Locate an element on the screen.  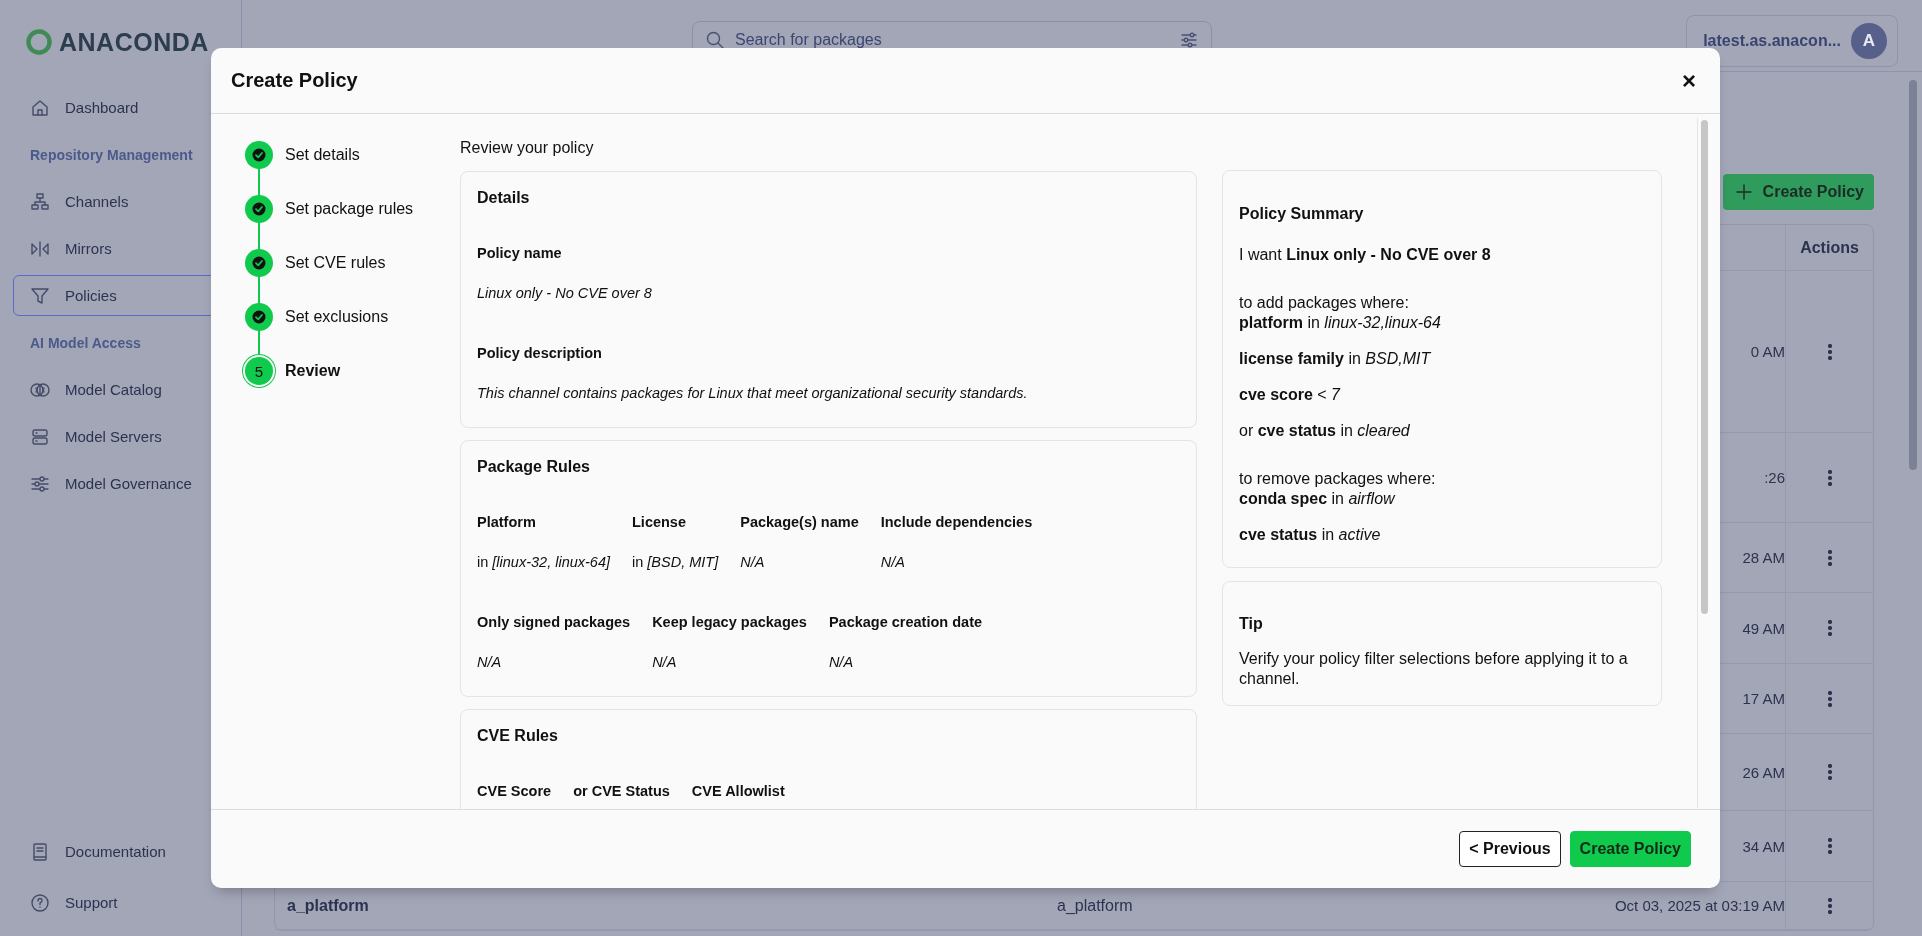
tip-text: Verify your policy filter selections before applying it to a channel. is located at coordinates (1434, 669).